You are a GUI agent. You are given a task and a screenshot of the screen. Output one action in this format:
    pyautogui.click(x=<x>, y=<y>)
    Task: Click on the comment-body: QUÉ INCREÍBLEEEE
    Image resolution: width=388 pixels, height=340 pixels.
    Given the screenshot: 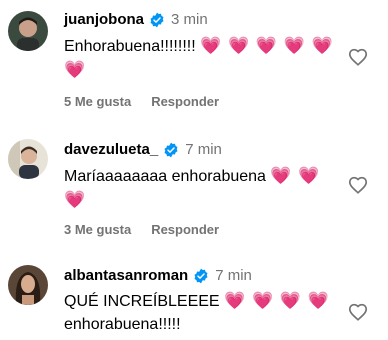 What is the action you would take?
    pyautogui.click(x=142, y=301)
    